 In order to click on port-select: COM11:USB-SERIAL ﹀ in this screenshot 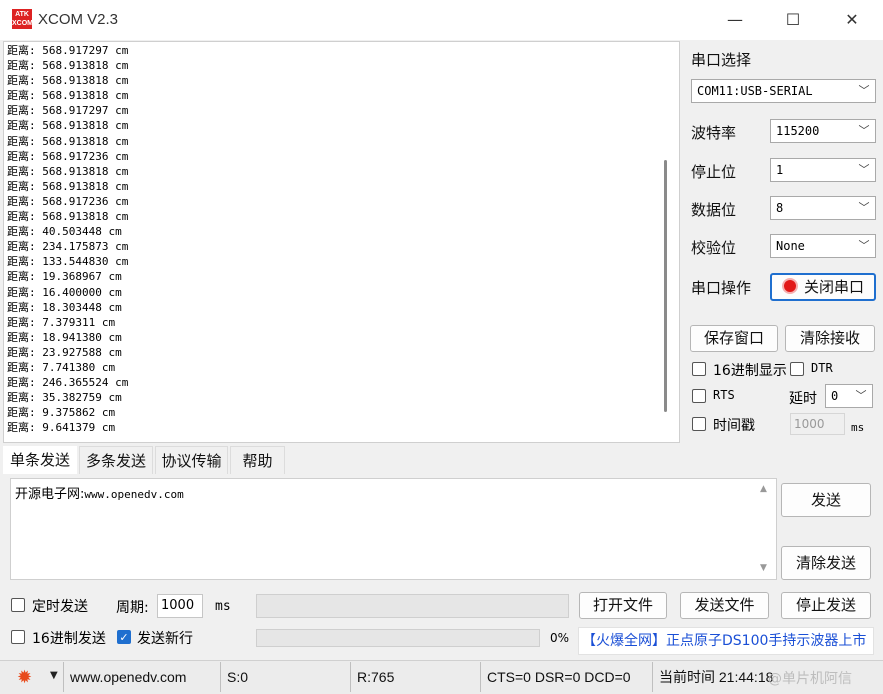, I will do `click(783, 91)`.